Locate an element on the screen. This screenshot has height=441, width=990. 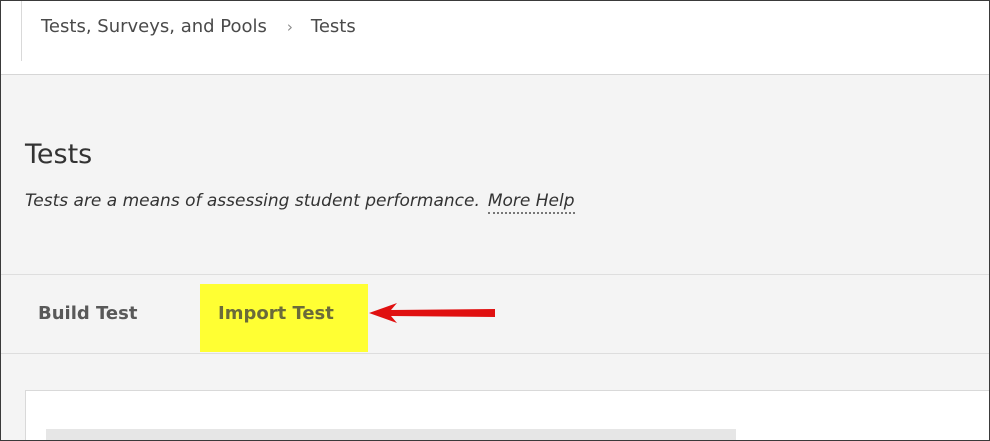
breadcrumb: Tests, Surveys, and Pools › Tests is located at coordinates (198, 26).